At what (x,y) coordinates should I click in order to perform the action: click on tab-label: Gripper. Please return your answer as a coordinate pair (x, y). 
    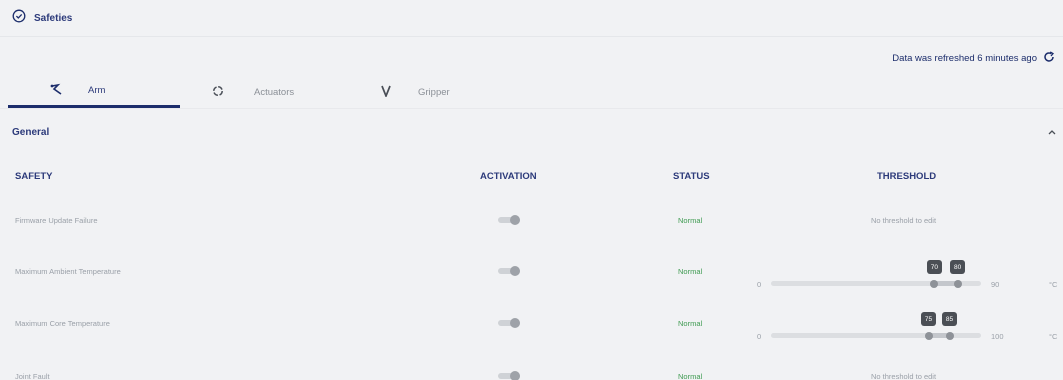
    Looking at the image, I should click on (434, 92).